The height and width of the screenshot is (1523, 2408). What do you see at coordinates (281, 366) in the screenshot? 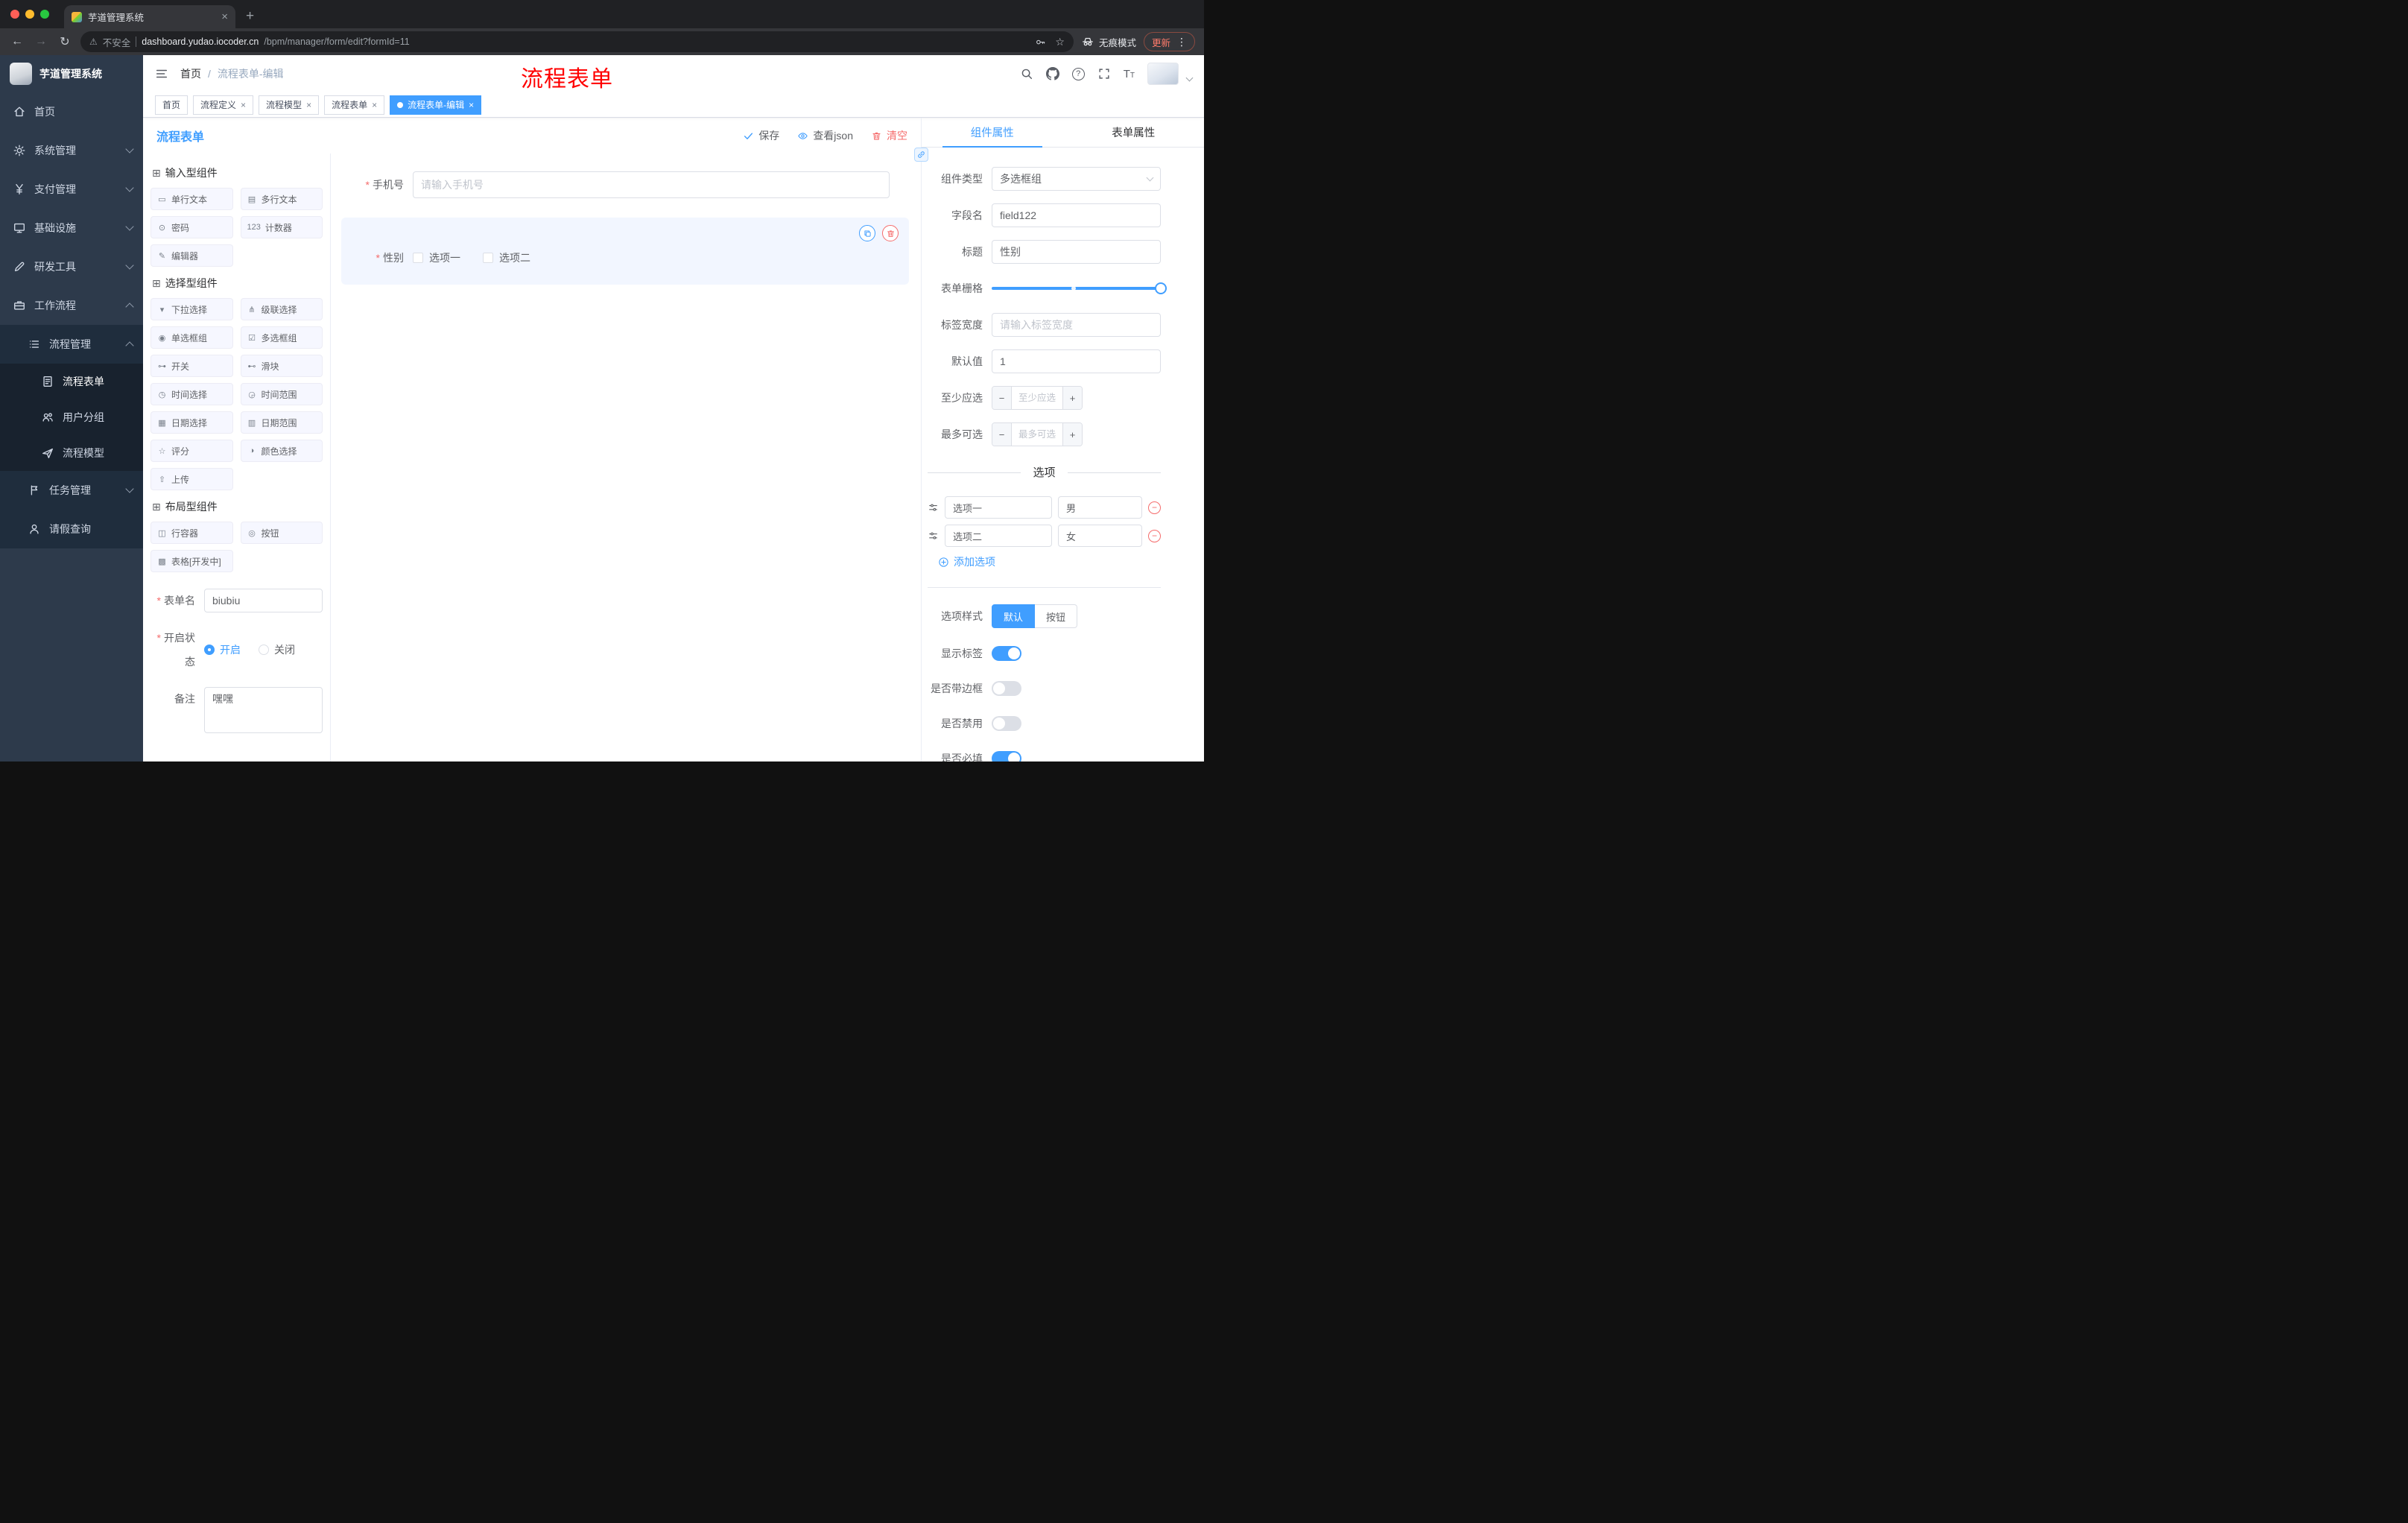
I see `component-chip-slider: ⊷ 滑块` at bounding box center [281, 366].